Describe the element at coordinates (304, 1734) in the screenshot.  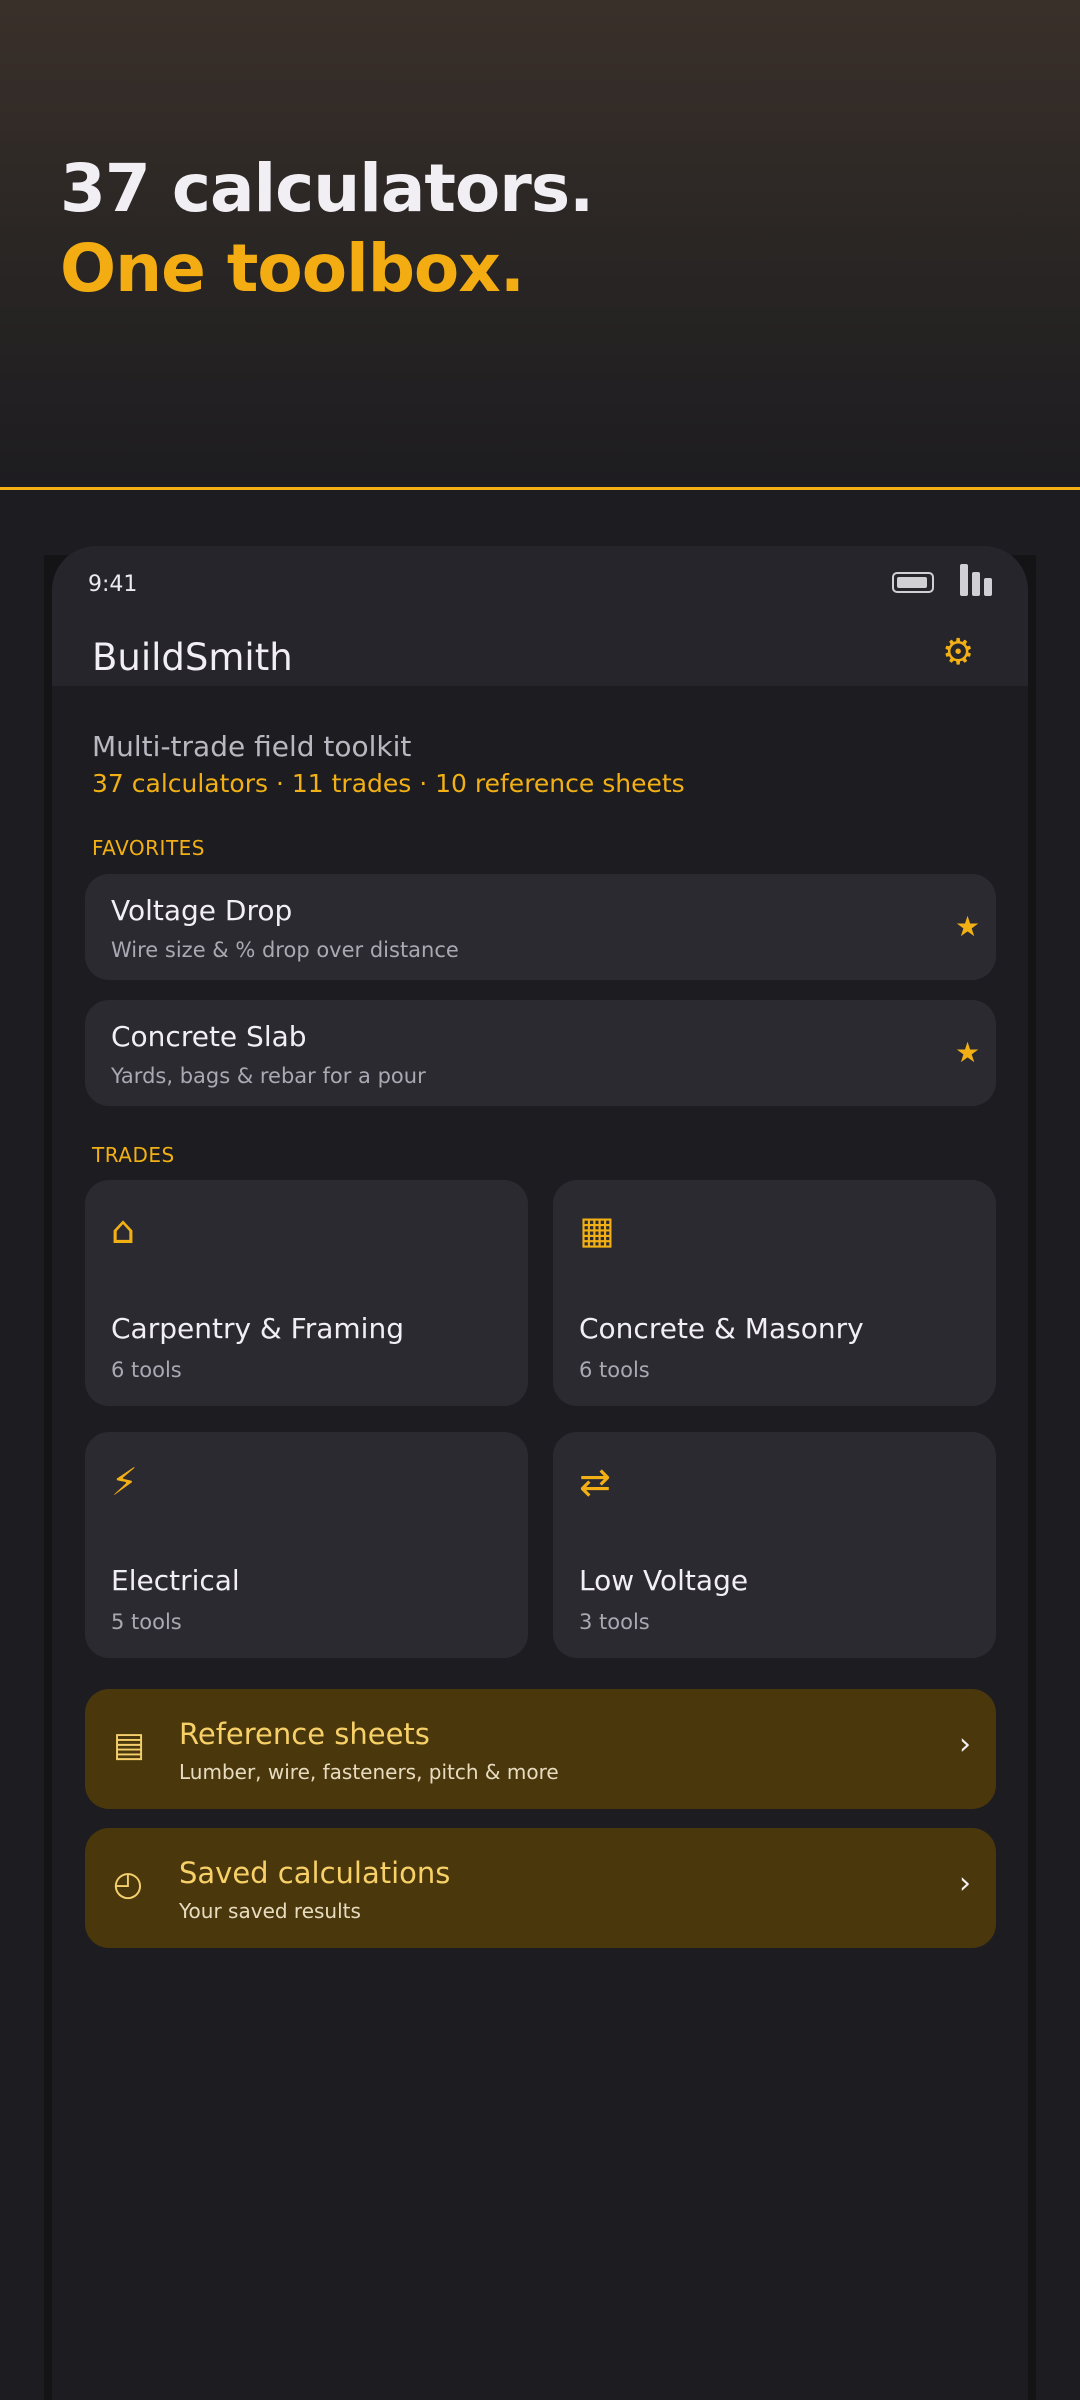
I see `link-title: Reference sheets` at that location.